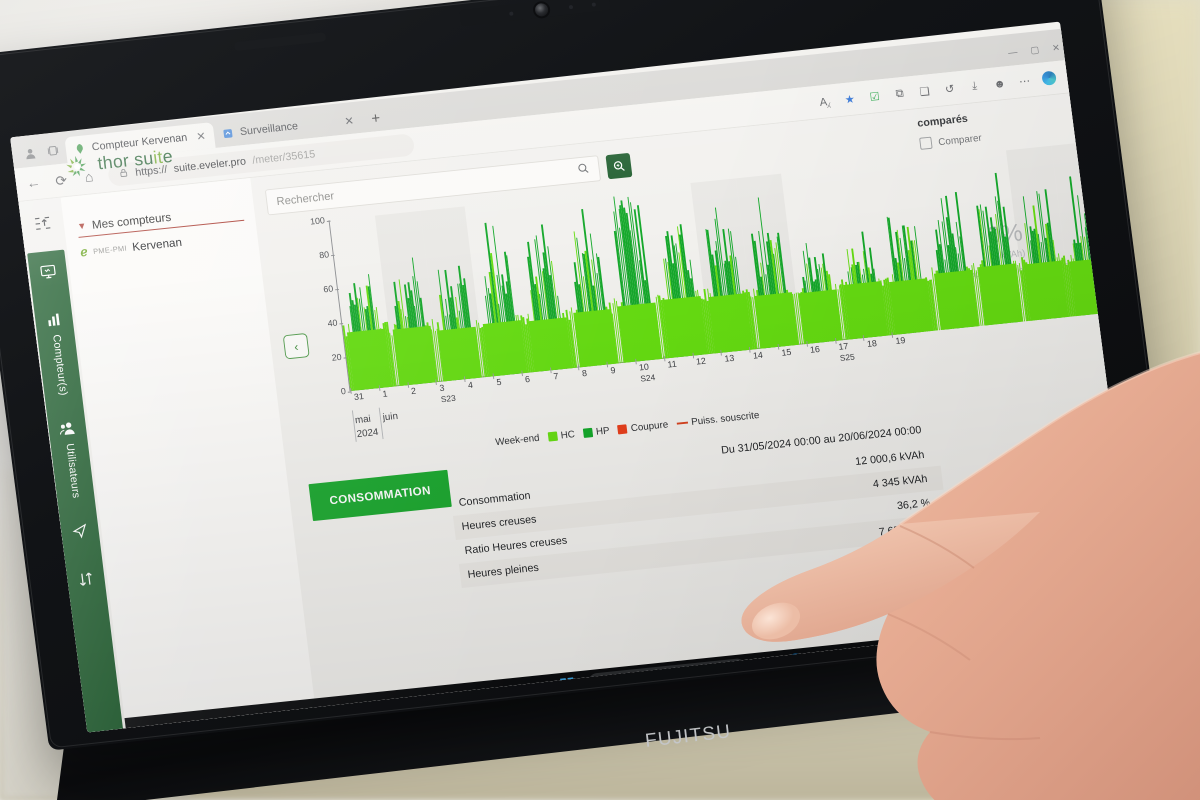 The width and height of the screenshot is (1200, 800). What do you see at coordinates (86, 582) in the screenshot?
I see `sidebar-item-transfer` at bounding box center [86, 582].